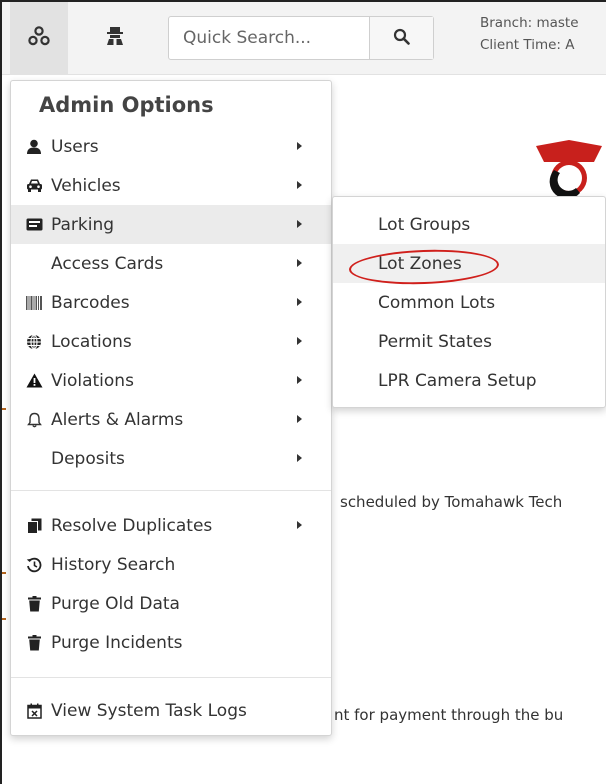 The height and width of the screenshot is (784, 606). I want to click on top-navbar: Branch: maste Client Time: A, so click(304, 38).